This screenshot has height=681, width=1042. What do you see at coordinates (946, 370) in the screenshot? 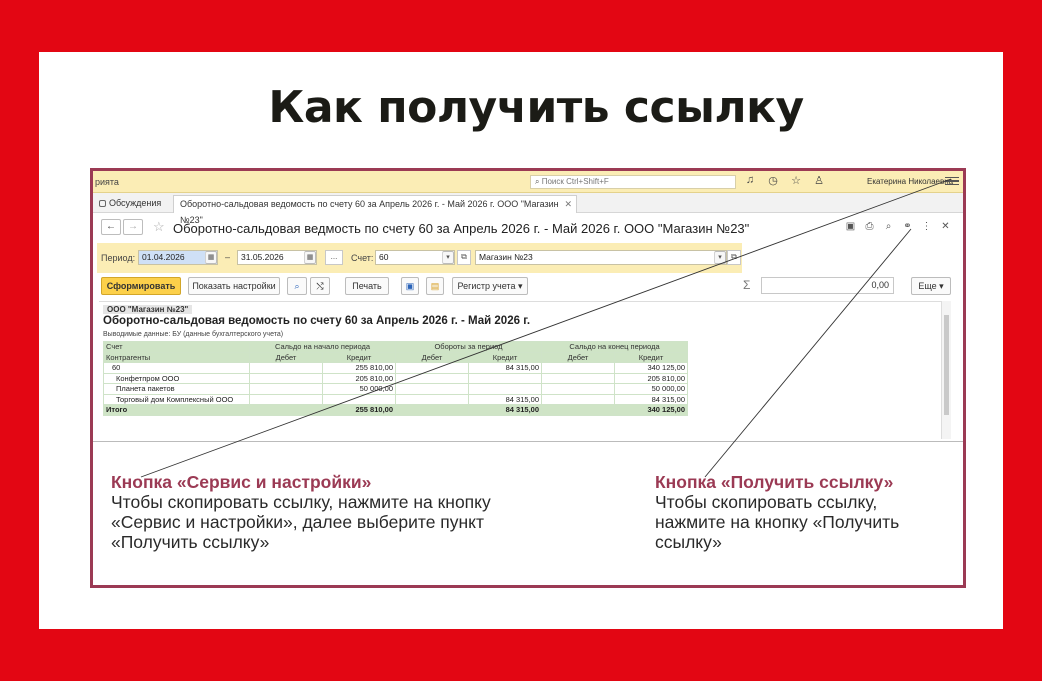
I see `vertical-scrollbar` at bounding box center [946, 370].